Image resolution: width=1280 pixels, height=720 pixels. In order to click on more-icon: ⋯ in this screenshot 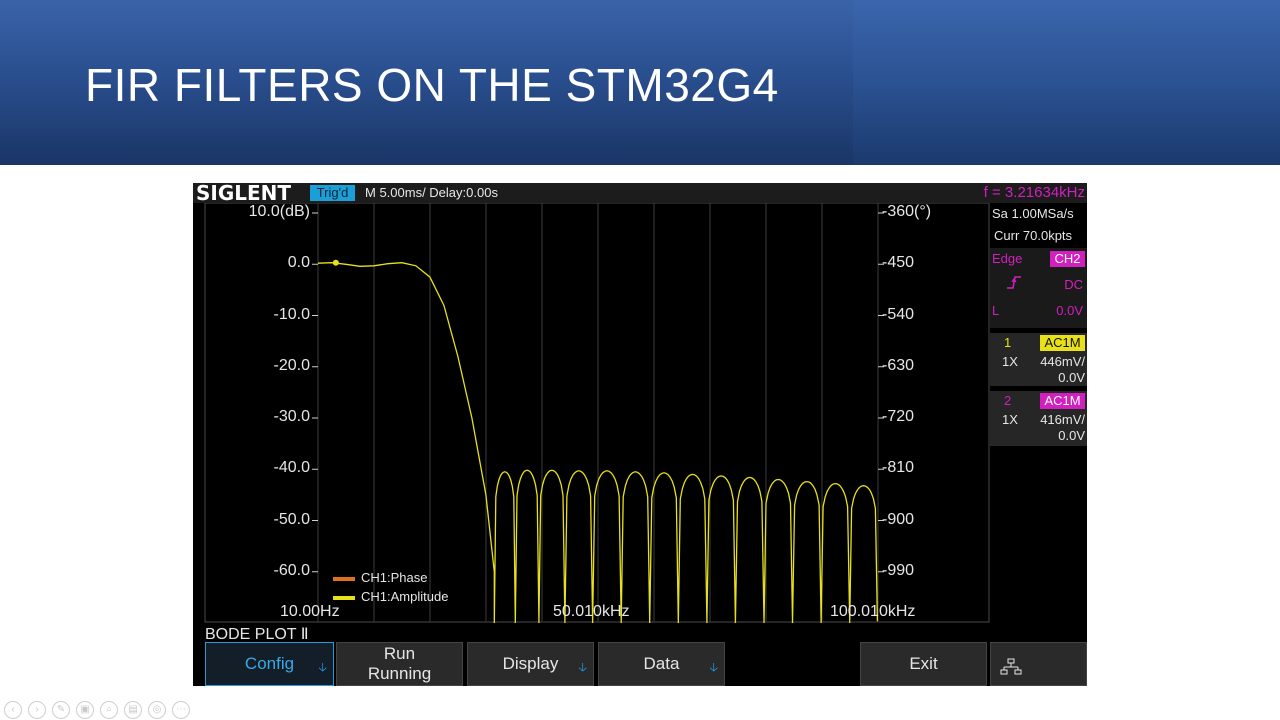, I will do `click(181, 710)`.